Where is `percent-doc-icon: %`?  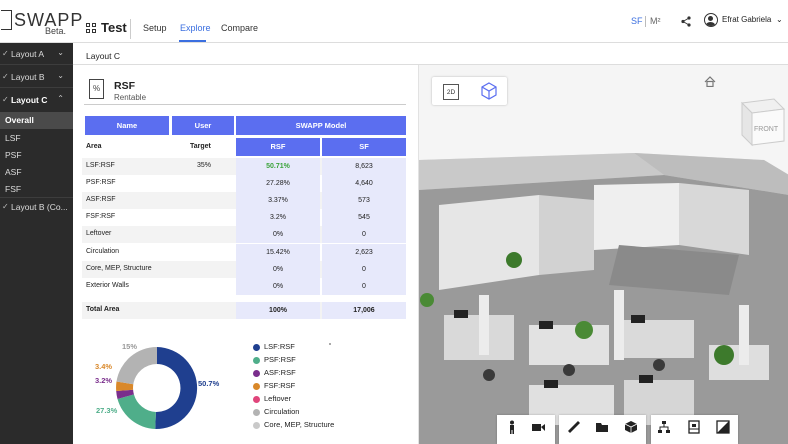
percent-doc-icon: % is located at coordinates (96, 89).